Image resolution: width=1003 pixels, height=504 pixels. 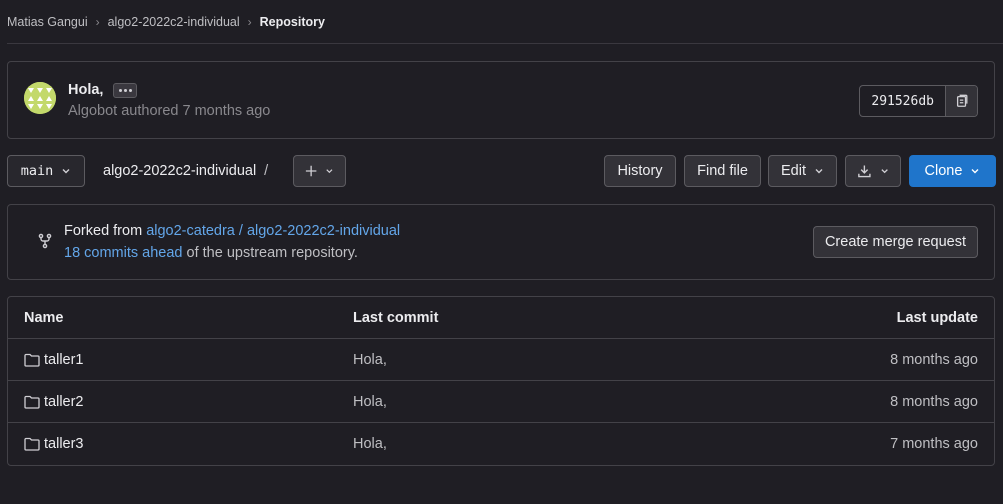 What do you see at coordinates (47, 22) in the screenshot?
I see `breadcrumb-user: Matias Gangui` at bounding box center [47, 22].